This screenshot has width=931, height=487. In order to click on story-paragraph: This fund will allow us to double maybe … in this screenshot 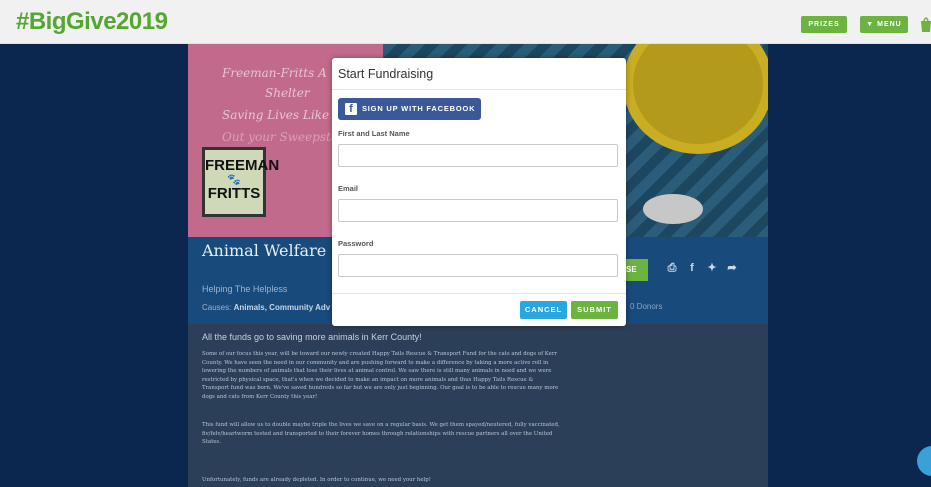, I will do `click(381, 434)`.